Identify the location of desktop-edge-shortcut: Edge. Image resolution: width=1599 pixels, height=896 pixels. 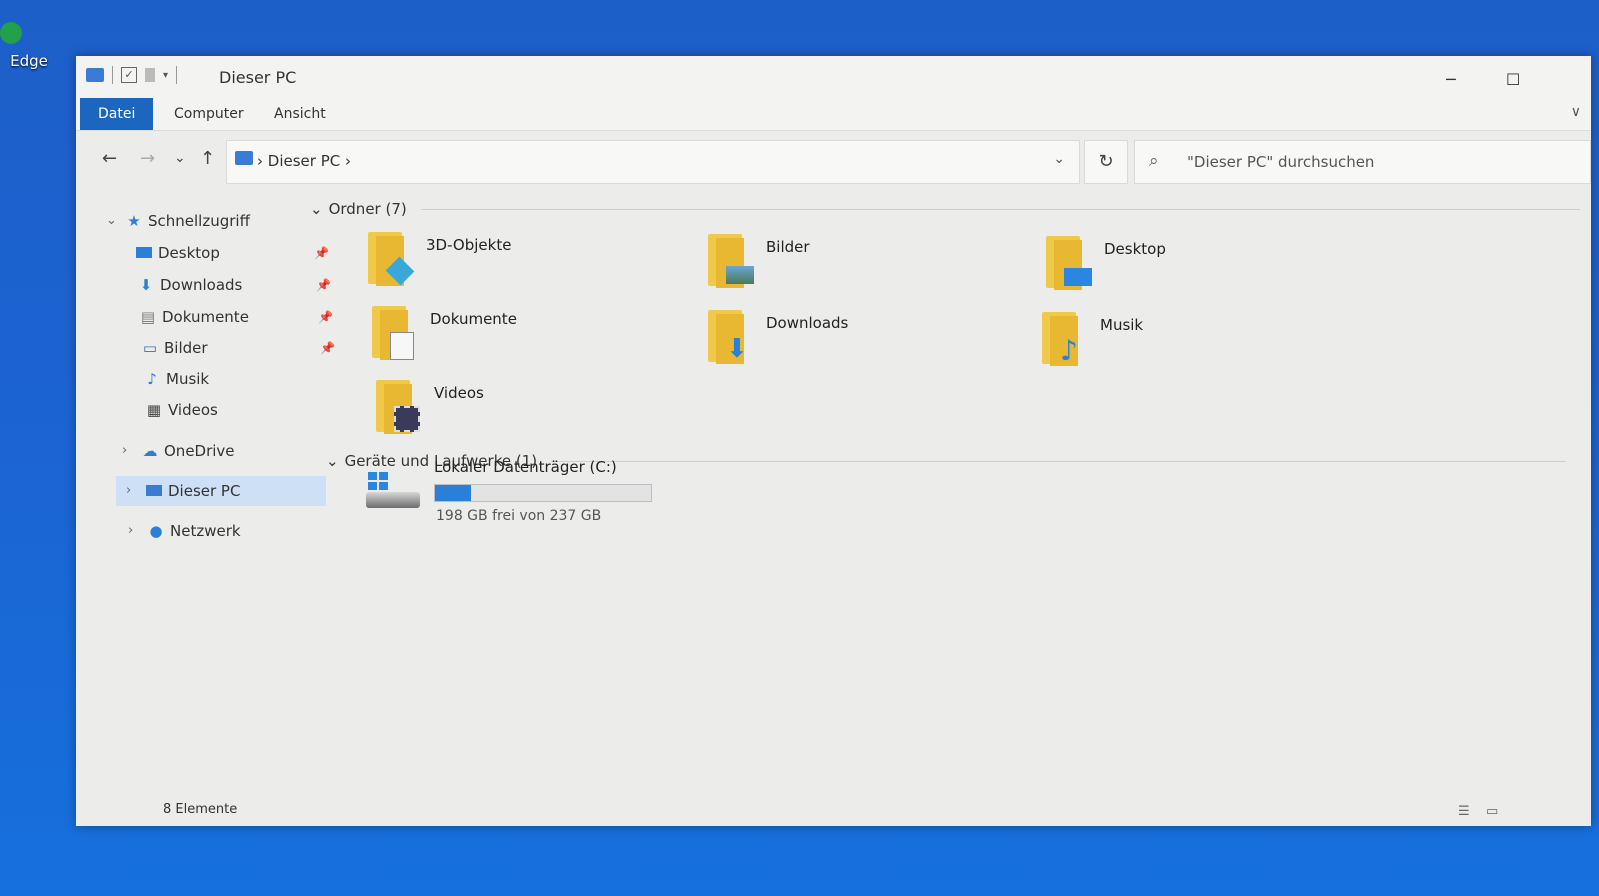
(29, 46).